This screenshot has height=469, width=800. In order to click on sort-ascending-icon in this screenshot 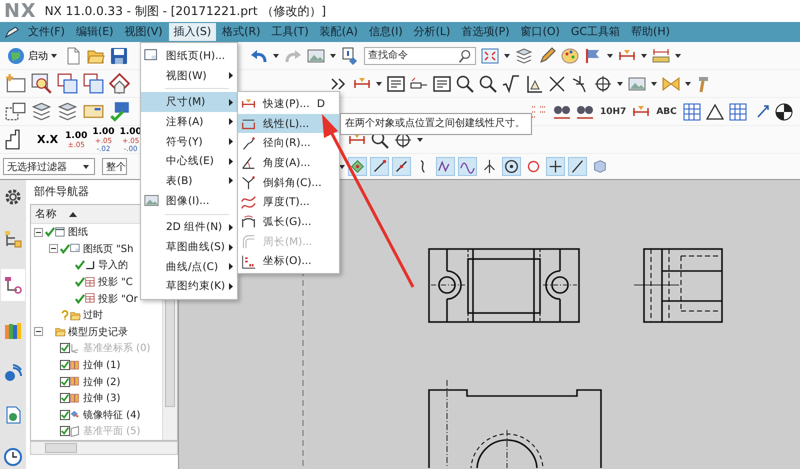, I will do `click(73, 214)`.